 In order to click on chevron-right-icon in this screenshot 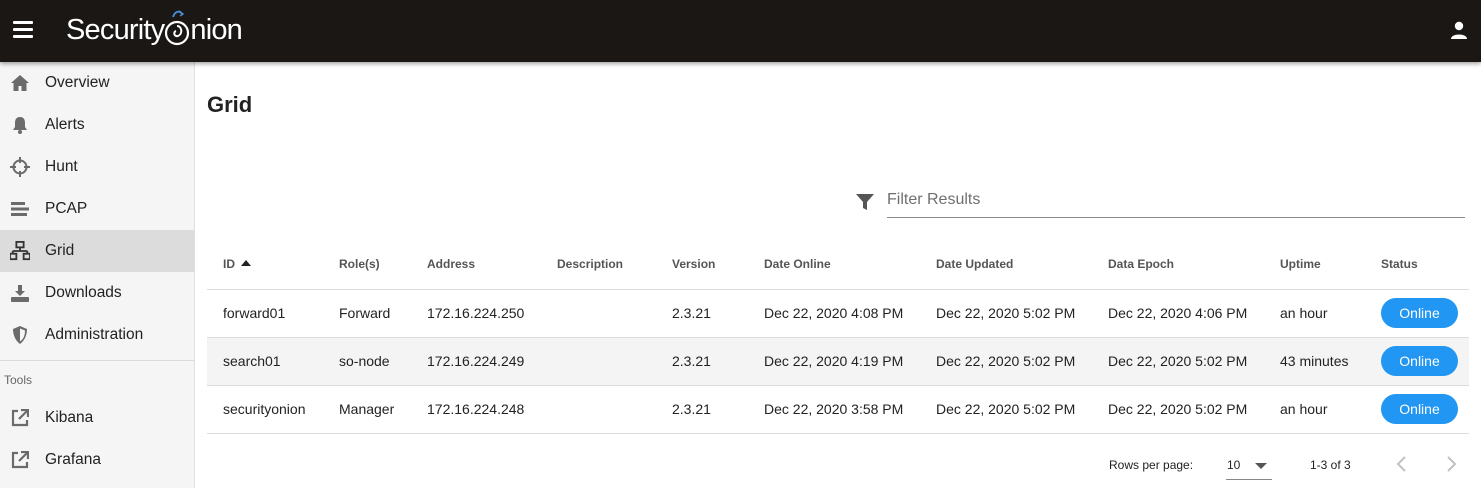, I will do `click(1452, 464)`.